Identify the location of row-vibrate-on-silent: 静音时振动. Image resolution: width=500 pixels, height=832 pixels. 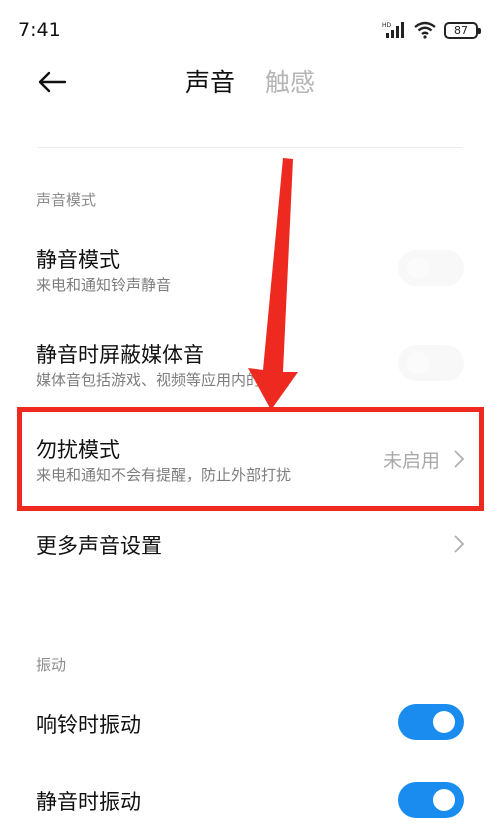
(250, 800).